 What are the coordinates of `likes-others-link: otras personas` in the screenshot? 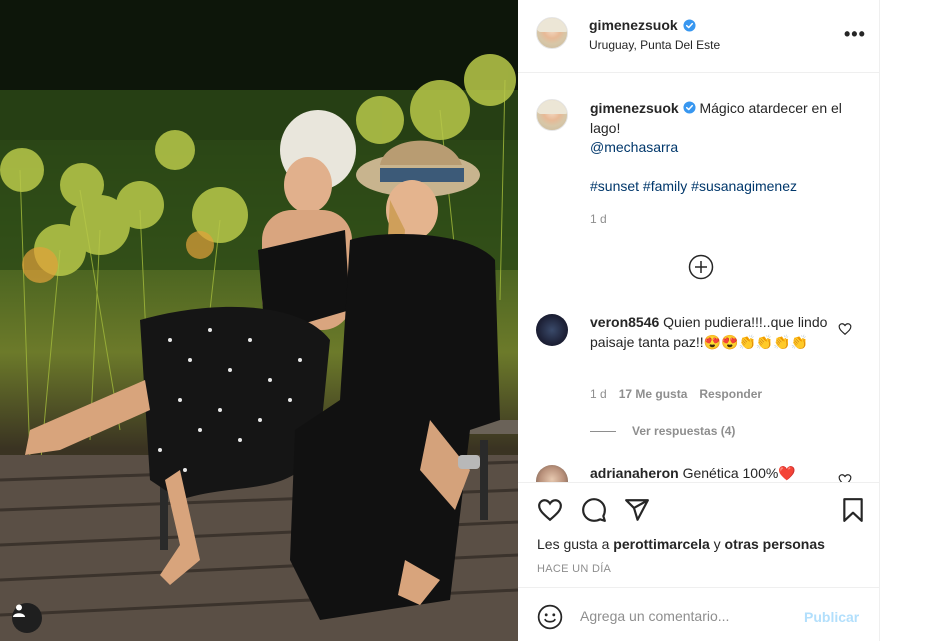 It's located at (775, 544).